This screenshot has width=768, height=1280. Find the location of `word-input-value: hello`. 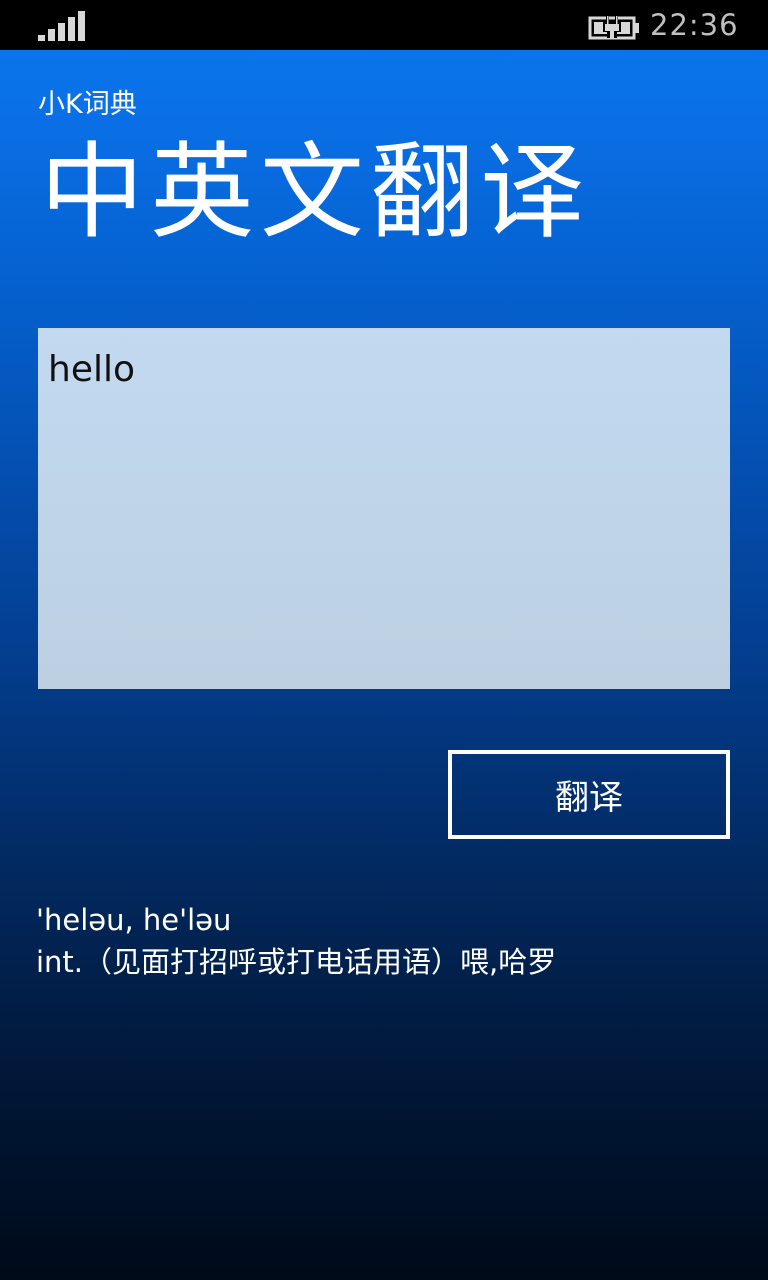

word-input-value: hello is located at coordinates (384, 370).